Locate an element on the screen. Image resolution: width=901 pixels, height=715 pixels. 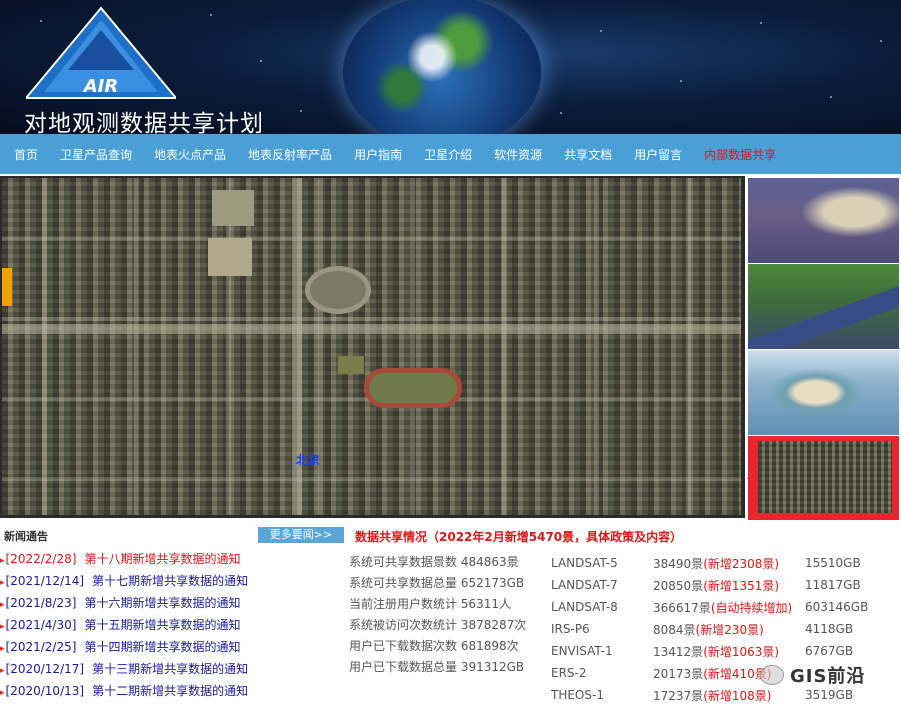
nav-item-satellite-query: 卫星产品查询 is located at coordinates (96, 154).